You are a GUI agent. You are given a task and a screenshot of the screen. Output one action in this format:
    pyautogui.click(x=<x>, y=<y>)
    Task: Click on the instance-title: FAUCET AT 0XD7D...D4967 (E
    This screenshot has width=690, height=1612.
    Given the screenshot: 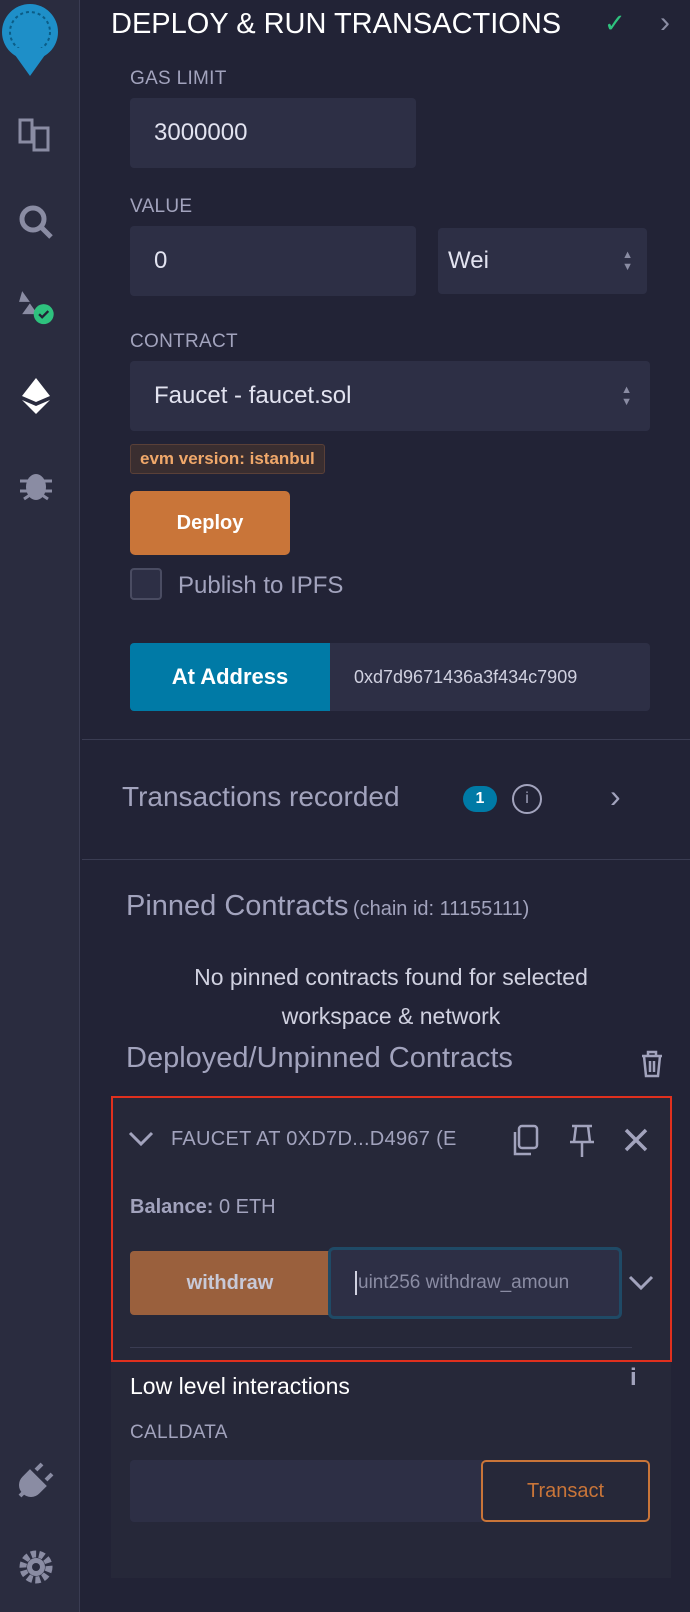 What is the action you would take?
    pyautogui.click(x=314, y=1139)
    